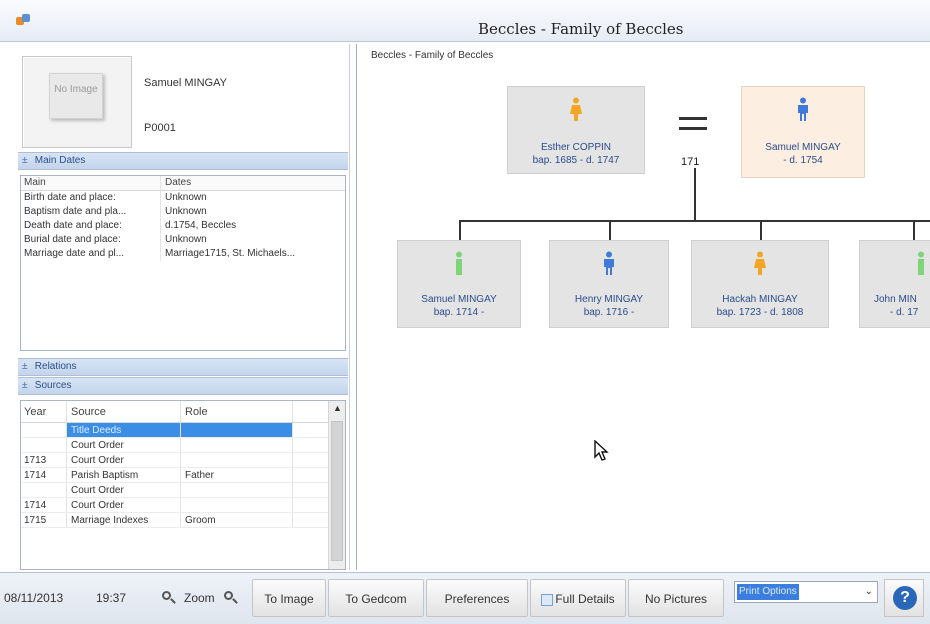 The image size is (930, 624). I want to click on table-row: Burial date and place: Unknown, so click(183, 240).